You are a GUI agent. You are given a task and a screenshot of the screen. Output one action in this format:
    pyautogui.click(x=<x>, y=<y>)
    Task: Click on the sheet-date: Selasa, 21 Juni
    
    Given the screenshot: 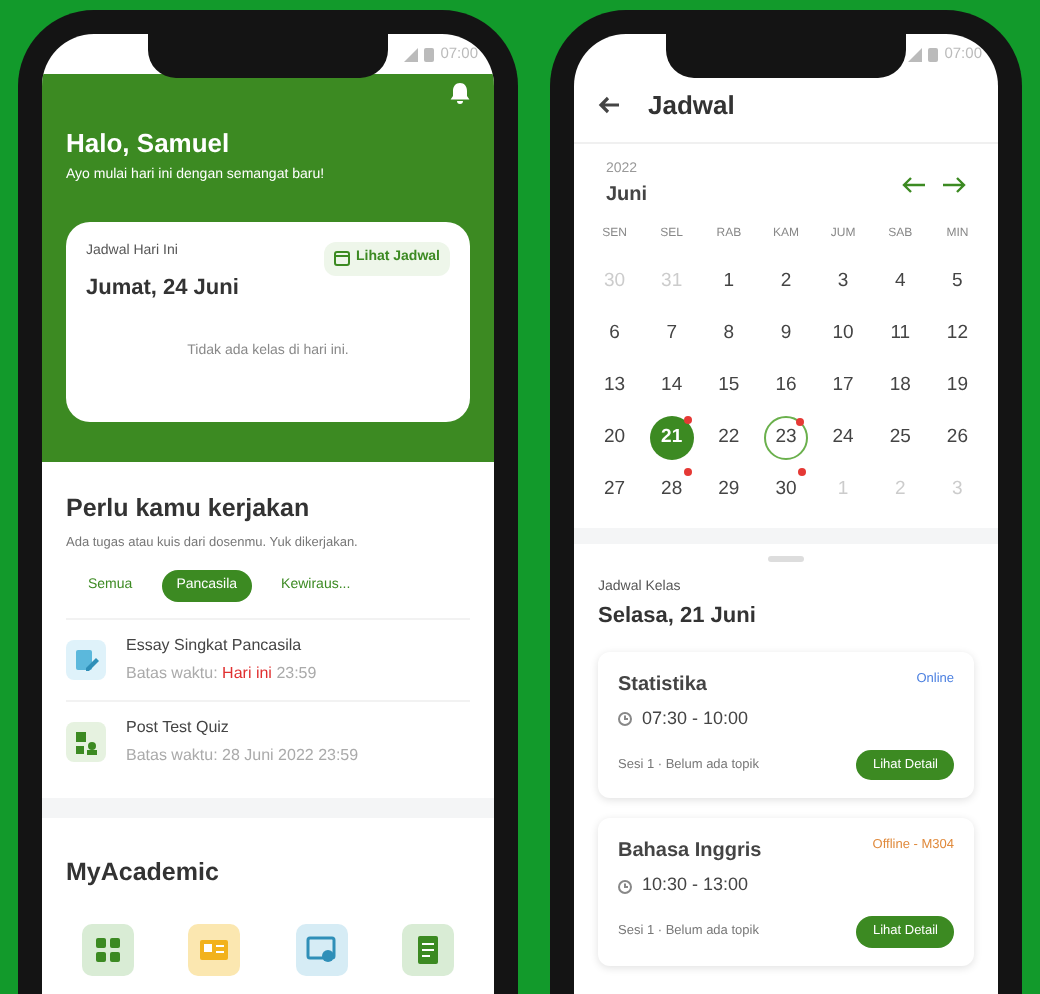 What is the action you would take?
    pyautogui.click(x=678, y=616)
    